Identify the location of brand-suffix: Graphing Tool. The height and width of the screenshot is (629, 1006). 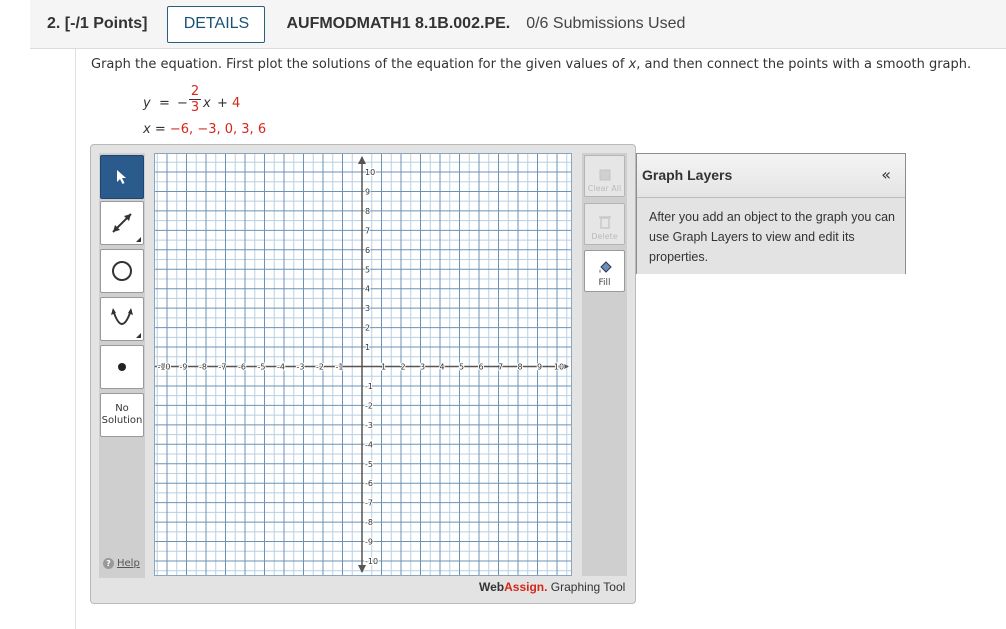
(586, 587).